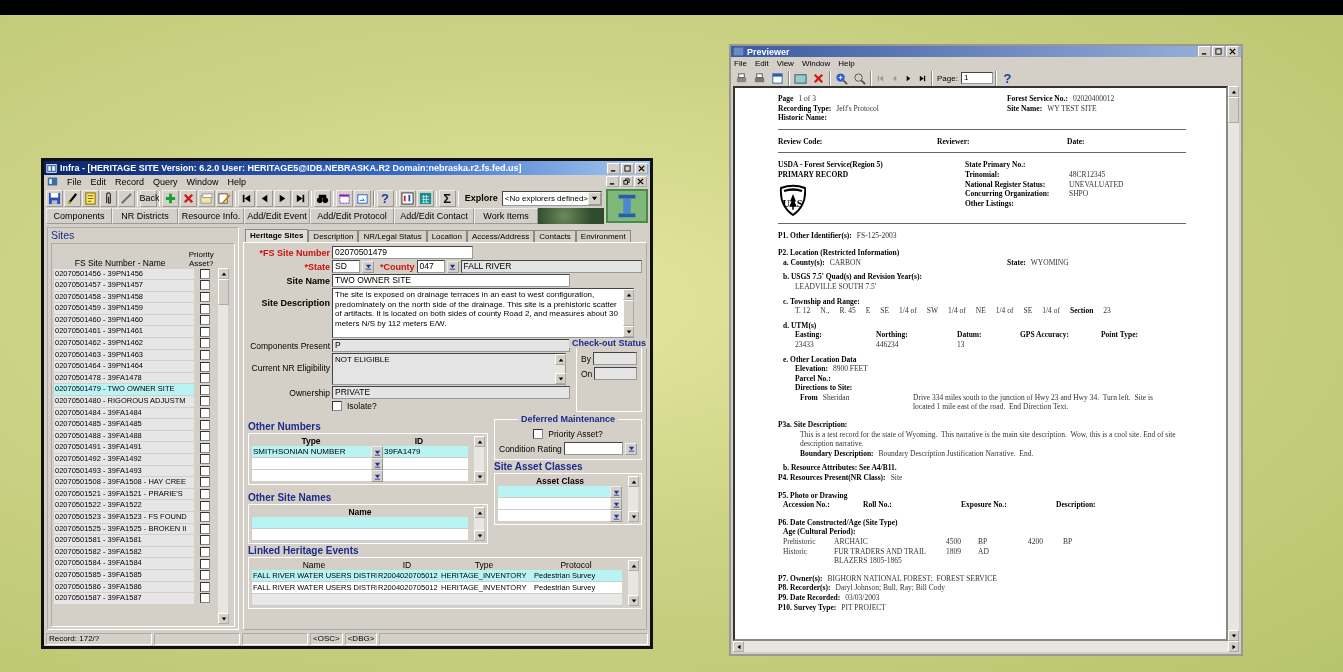 Image resolution: width=1343 pixels, height=672 pixels. I want to click on delete-button, so click(189, 198).